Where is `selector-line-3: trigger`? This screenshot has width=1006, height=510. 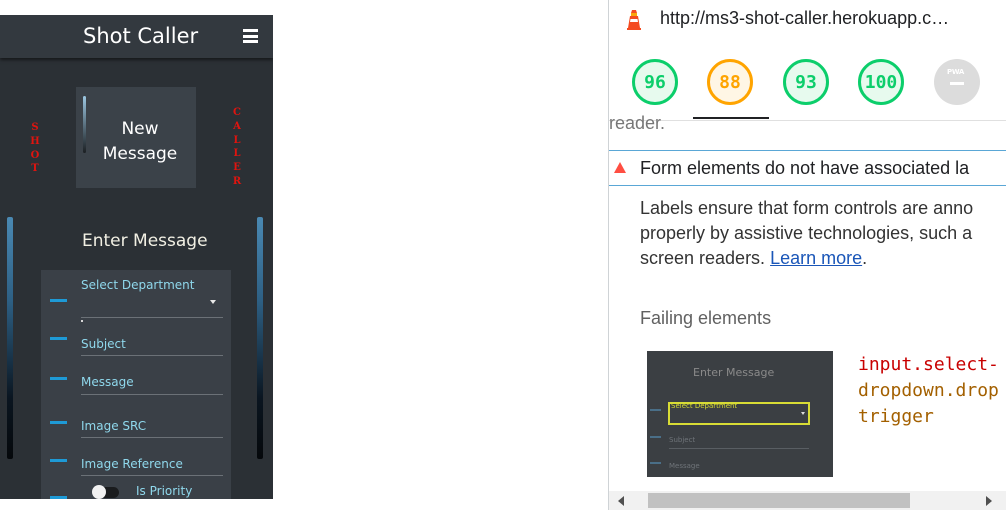 selector-line-3: trigger is located at coordinates (896, 416).